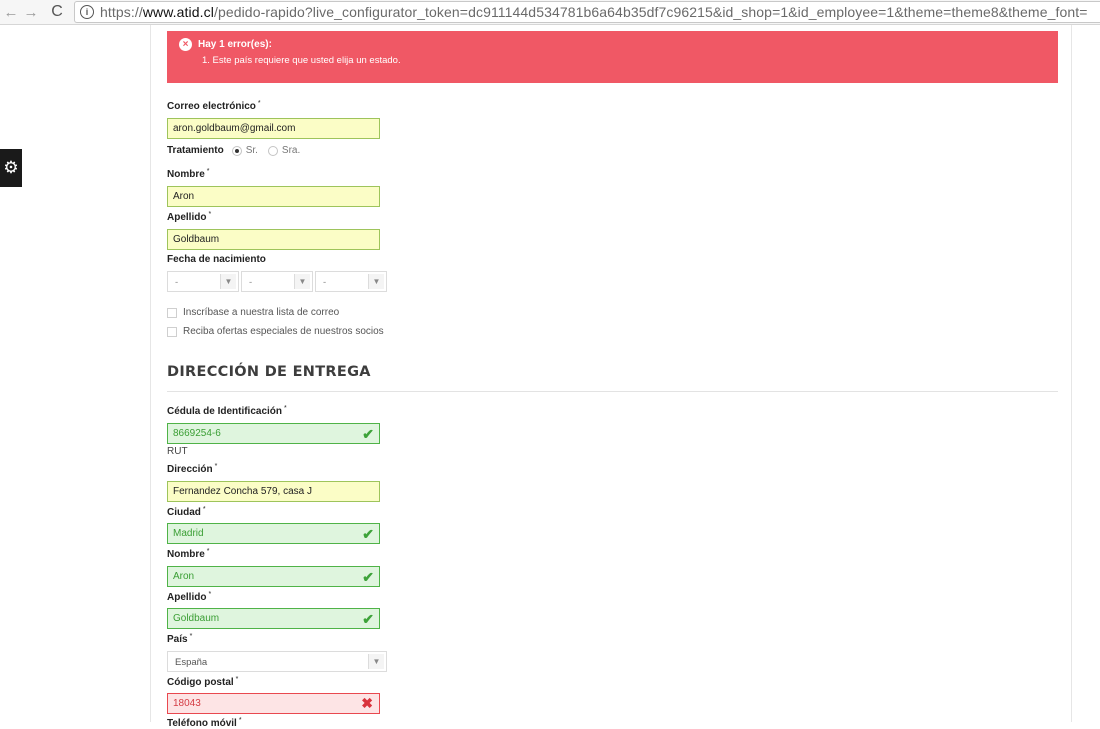 The image size is (1100, 729). What do you see at coordinates (188, 554) in the screenshot?
I see `delivery-firstname-label: Nombre *` at bounding box center [188, 554].